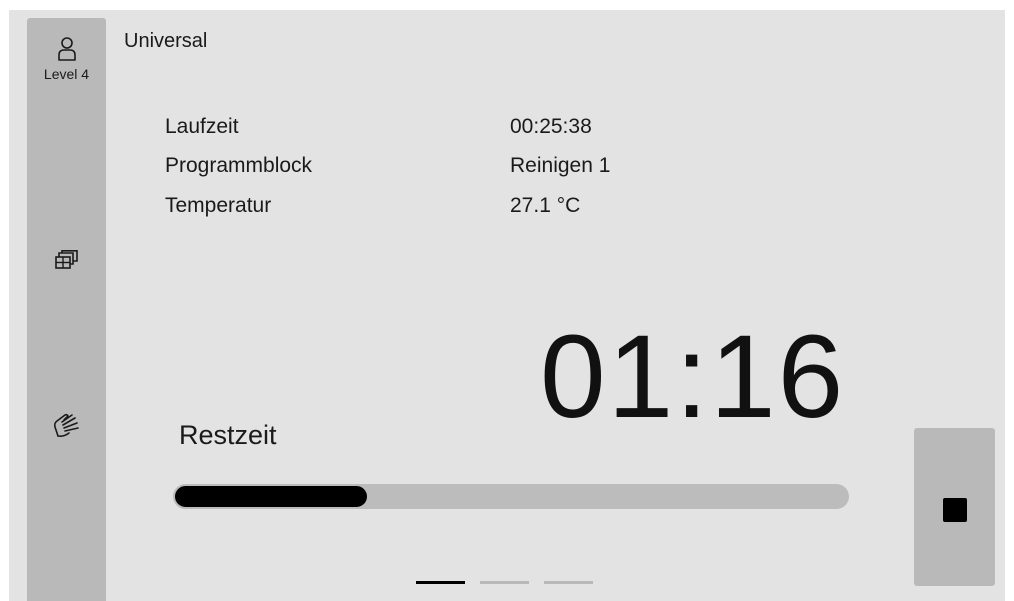 The height and width of the screenshot is (601, 1014). I want to click on program-block-value: Reinigen 1, so click(560, 165).